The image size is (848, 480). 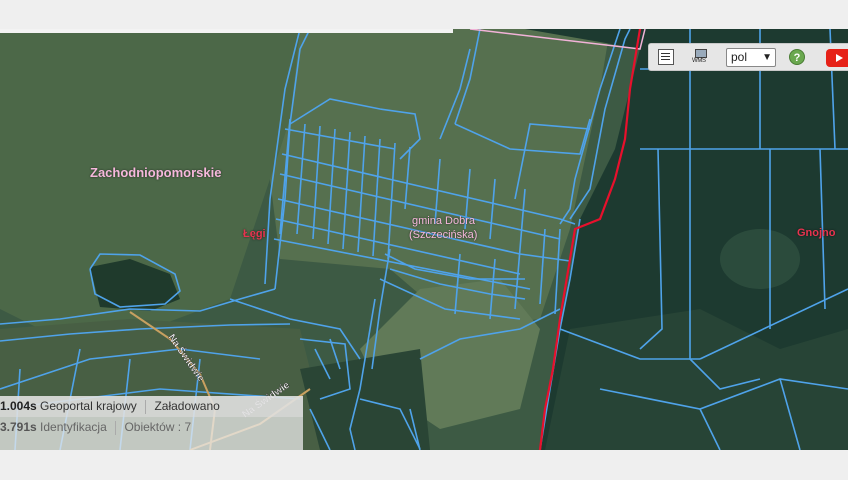 I want to click on language-select: pol ▼, so click(x=751, y=57).